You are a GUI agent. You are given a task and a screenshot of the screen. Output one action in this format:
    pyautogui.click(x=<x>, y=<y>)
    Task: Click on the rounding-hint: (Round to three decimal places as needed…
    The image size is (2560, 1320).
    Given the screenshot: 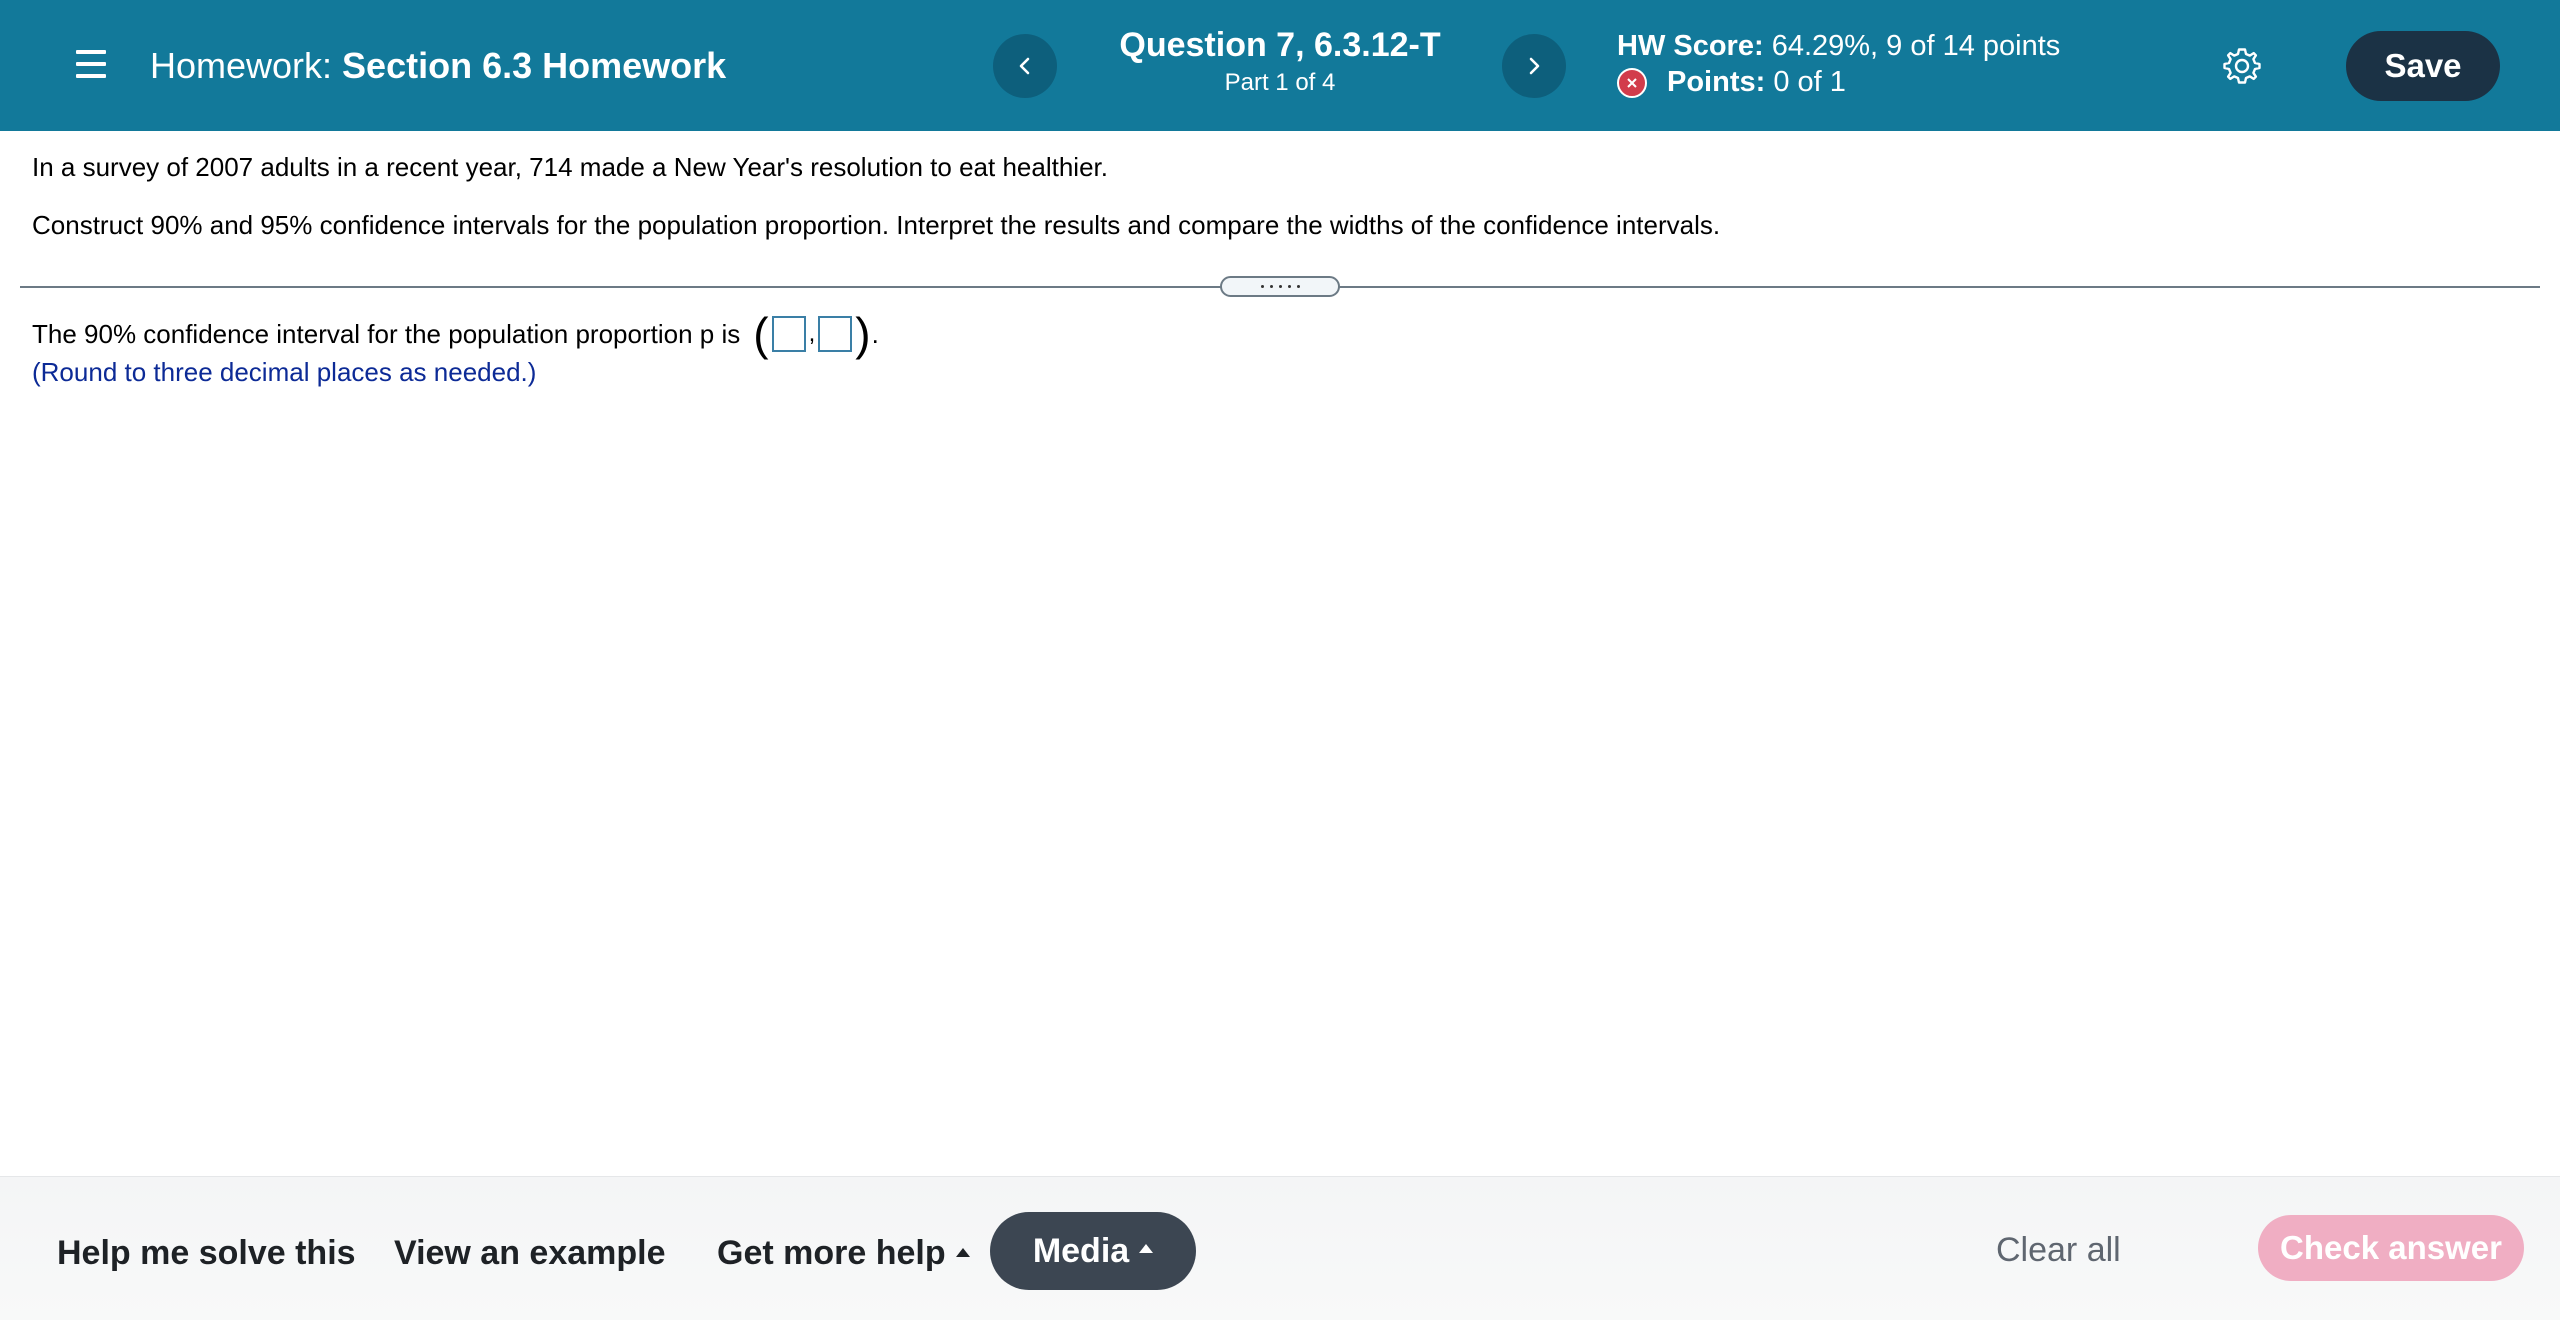 What is the action you would take?
    pyautogui.click(x=284, y=372)
    